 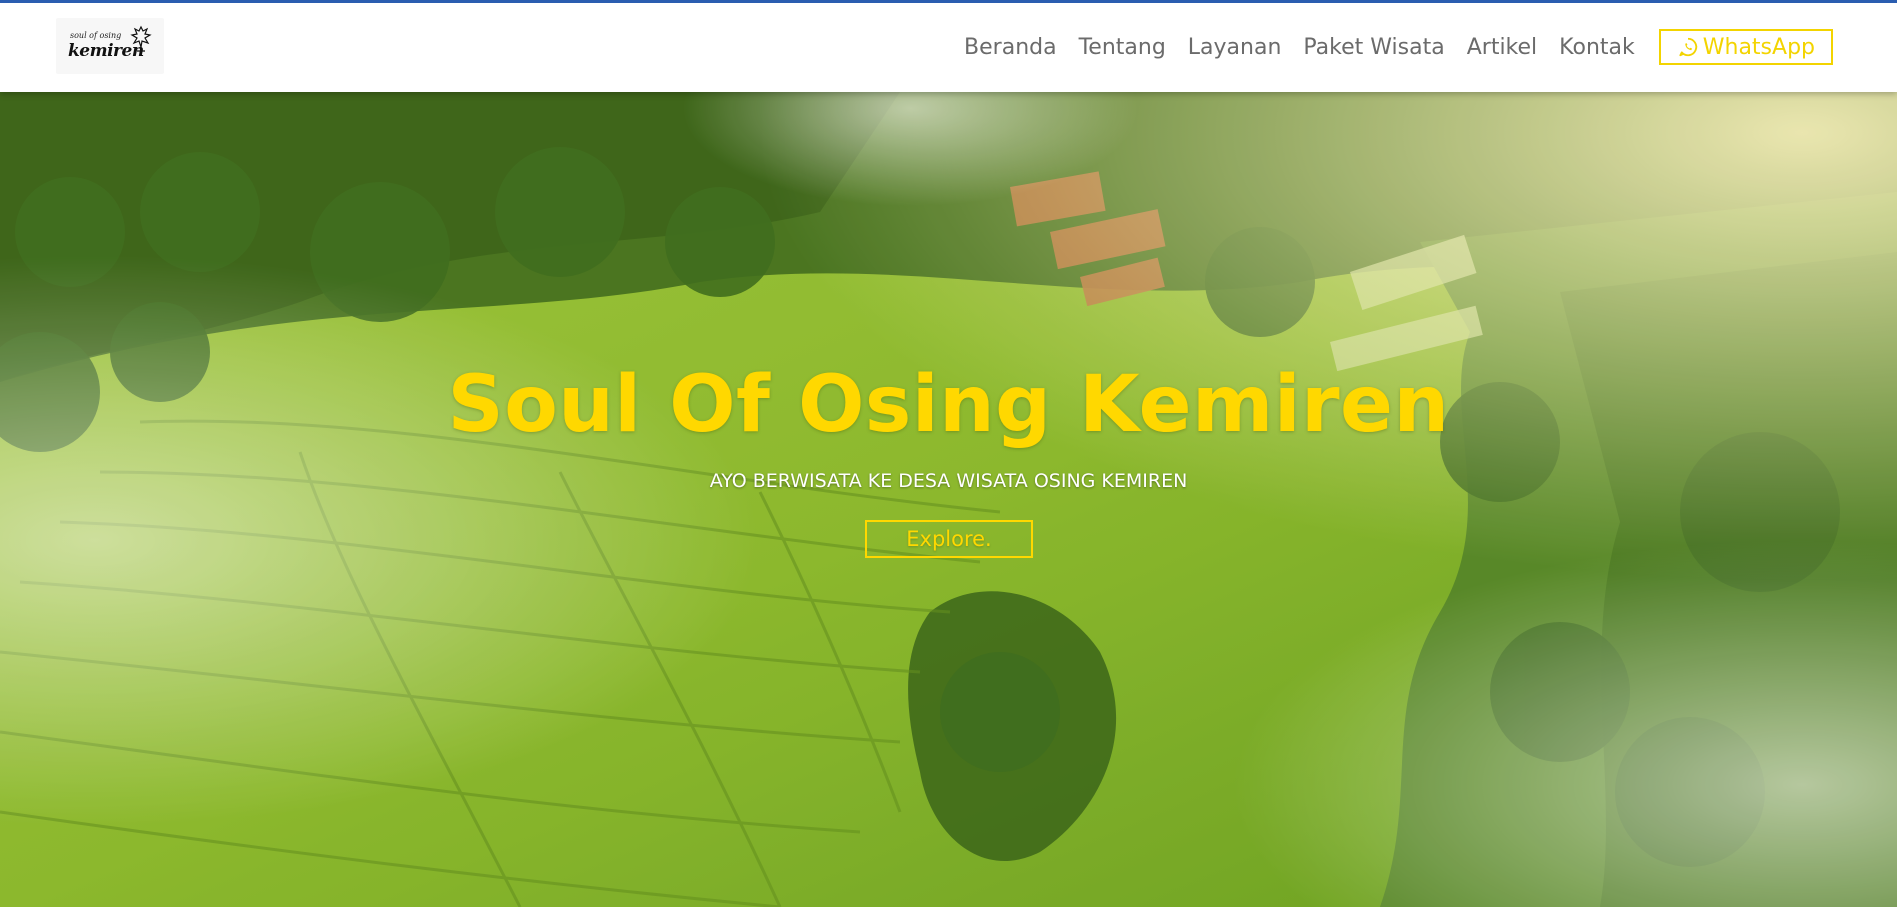 I want to click on whatsapp-icon, so click(x=1688, y=47).